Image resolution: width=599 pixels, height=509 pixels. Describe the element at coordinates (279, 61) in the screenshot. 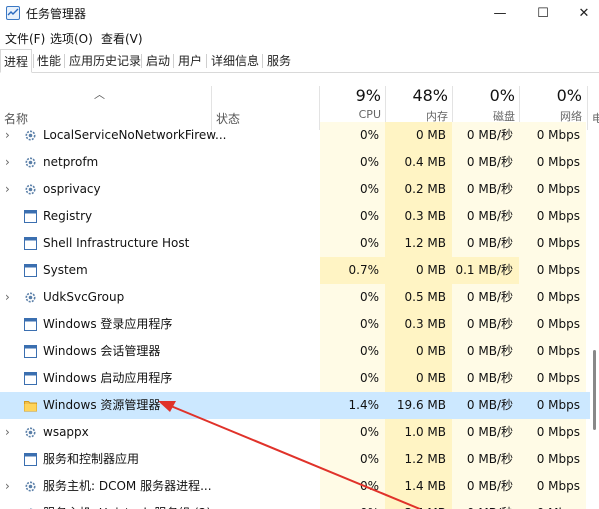

I see `tab-services: 服务` at that location.